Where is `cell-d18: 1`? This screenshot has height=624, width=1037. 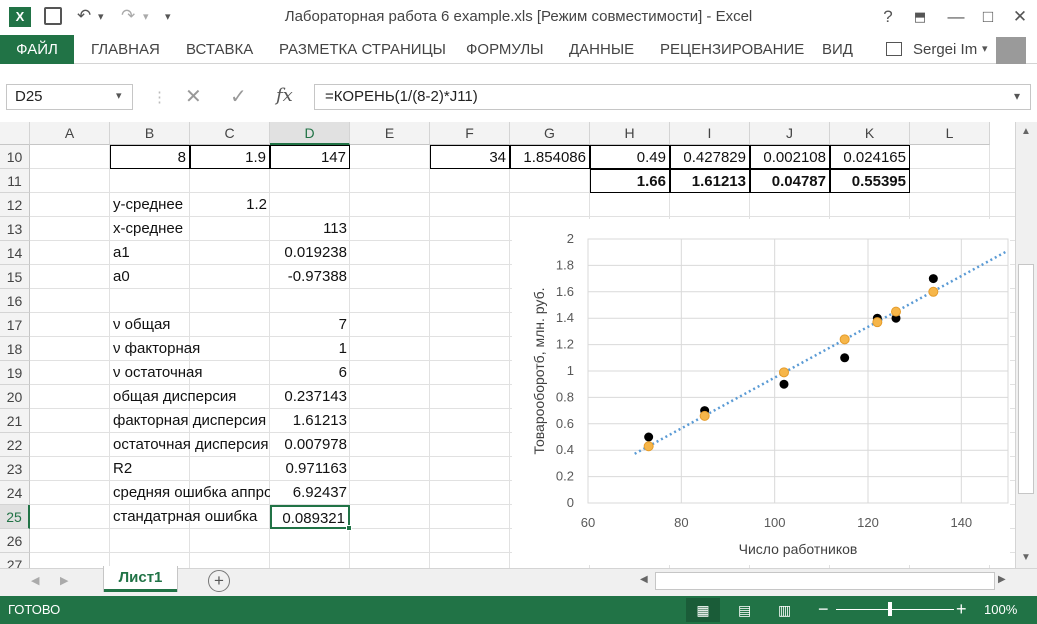 cell-d18: 1 is located at coordinates (310, 349).